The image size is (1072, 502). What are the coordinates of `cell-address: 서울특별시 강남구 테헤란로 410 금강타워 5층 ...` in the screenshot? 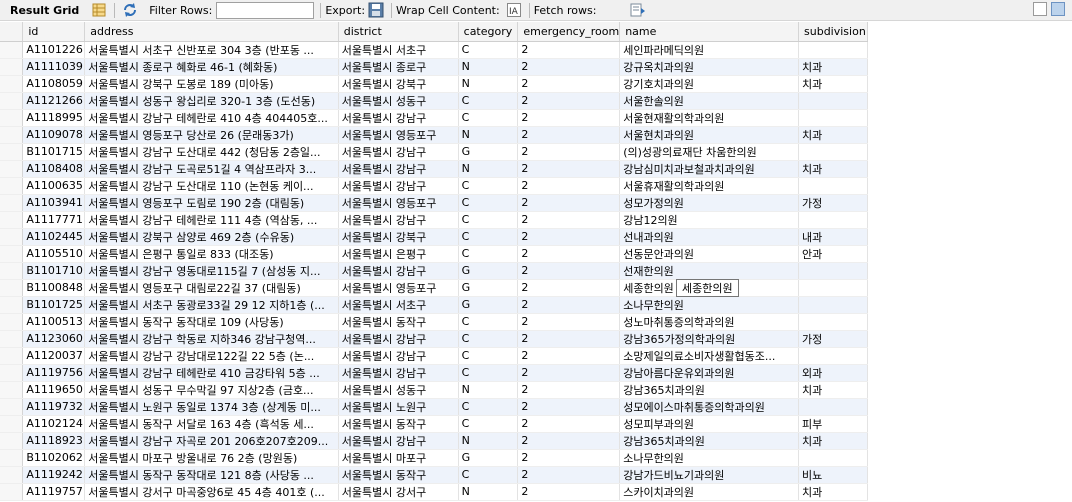 It's located at (211, 373).